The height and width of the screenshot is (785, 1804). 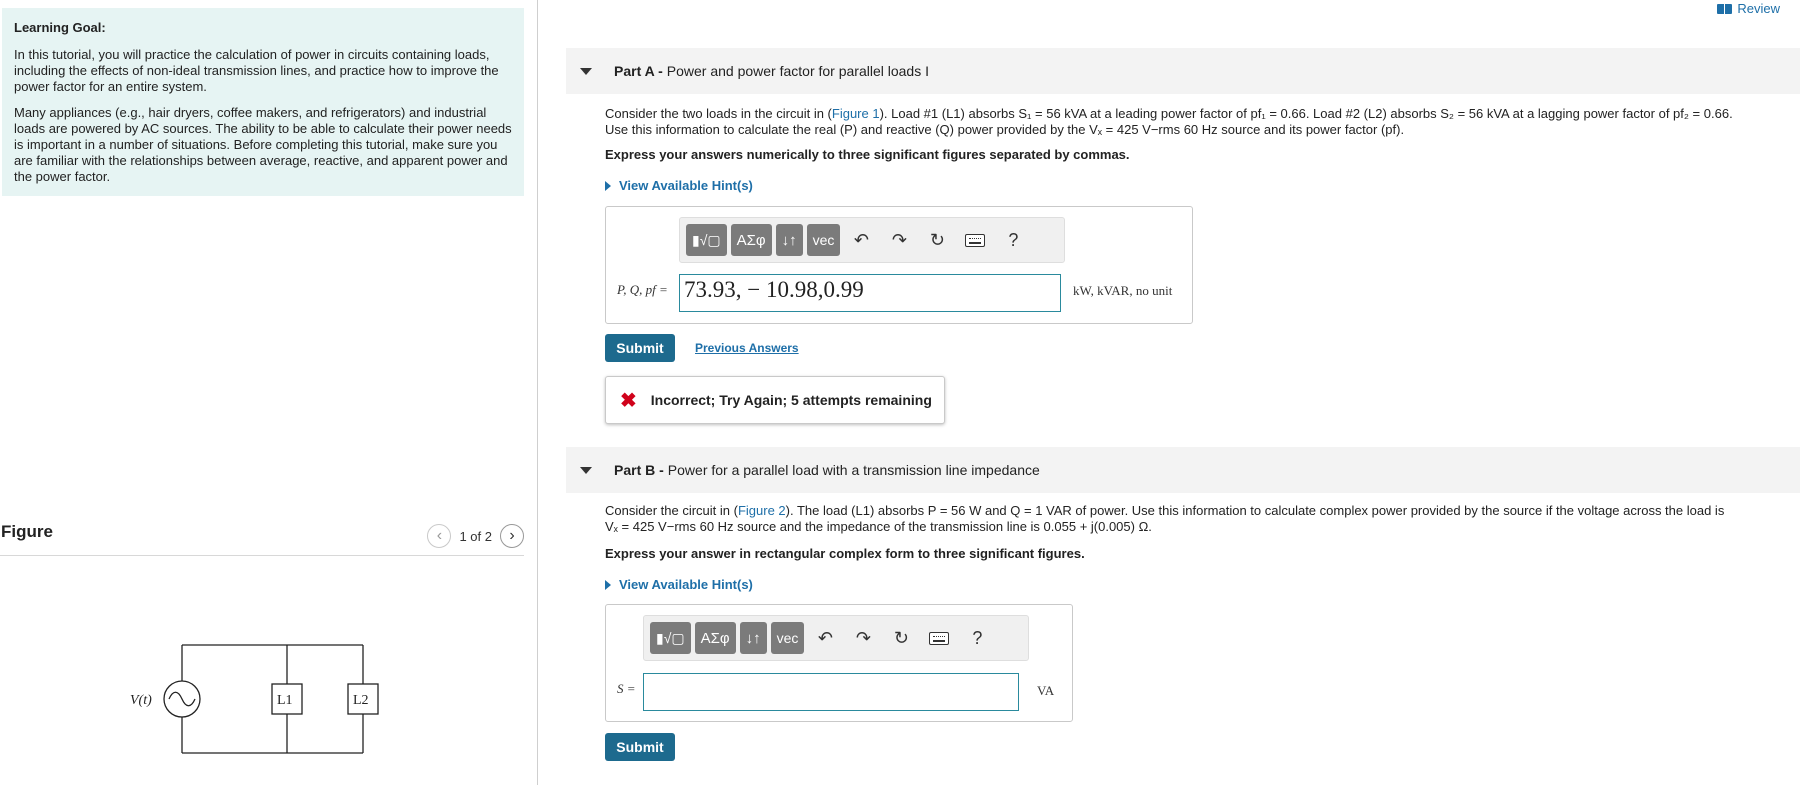 What do you see at coordinates (626, 688) in the screenshot?
I see `part-b-variable-label: S =` at bounding box center [626, 688].